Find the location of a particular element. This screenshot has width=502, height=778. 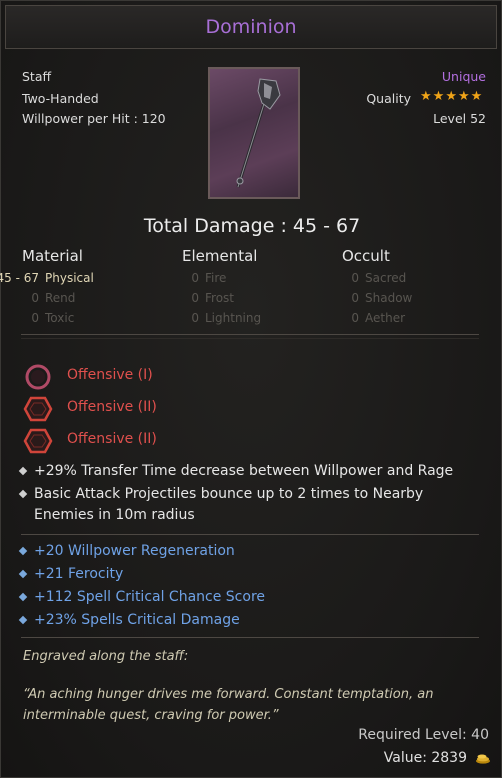

willpower-per-hit: Willpower per Hit : 120 is located at coordinates (94, 118).